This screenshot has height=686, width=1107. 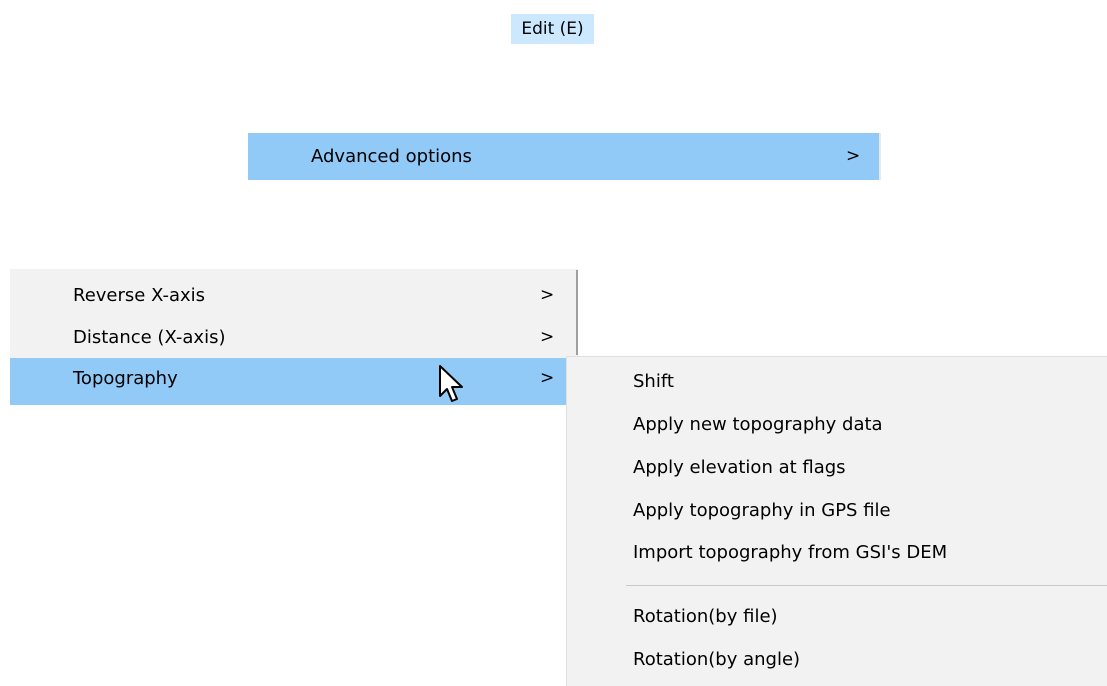 I want to click on menu-item-distance-x-axis: Distance (X-axis) >, so click(x=294, y=339).